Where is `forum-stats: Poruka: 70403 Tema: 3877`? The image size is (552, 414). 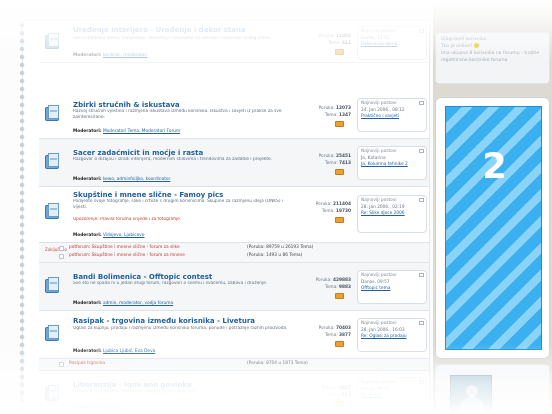 forum-stats: Poruka: 70403 Tema: 3877 is located at coordinates (334, 332).